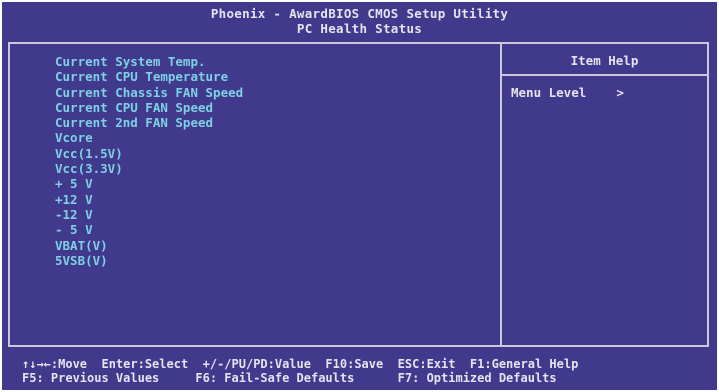 The height and width of the screenshot is (392, 719). What do you see at coordinates (604, 75) in the screenshot?
I see `help-separator` at bounding box center [604, 75].